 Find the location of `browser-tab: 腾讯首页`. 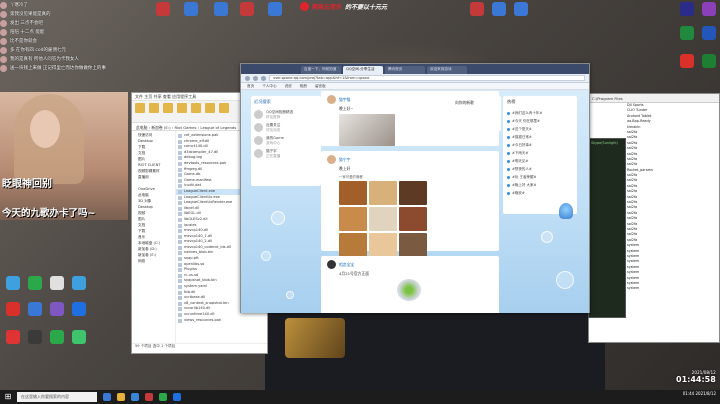

browser-tab: 腾讯首页 is located at coordinates (405, 70).